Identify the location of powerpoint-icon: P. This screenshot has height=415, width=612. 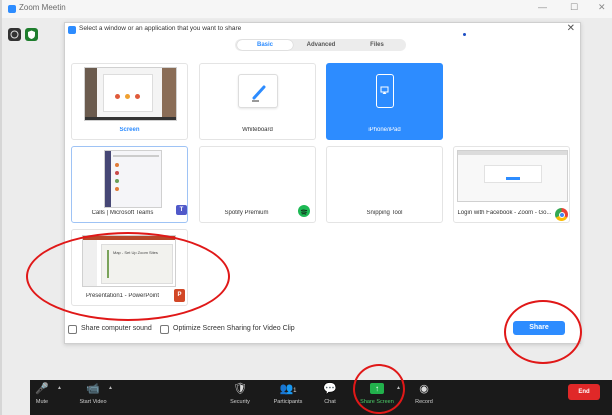
(179, 295).